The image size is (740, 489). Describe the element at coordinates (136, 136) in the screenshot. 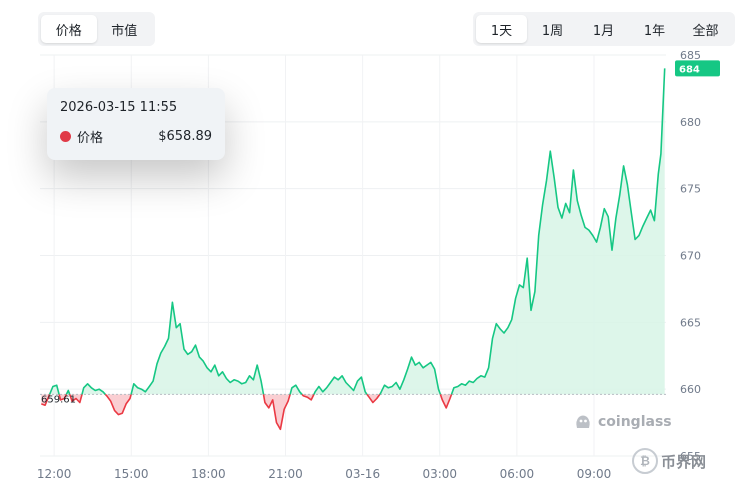

I see `tooltip-row: 价格 $658.89` at that location.